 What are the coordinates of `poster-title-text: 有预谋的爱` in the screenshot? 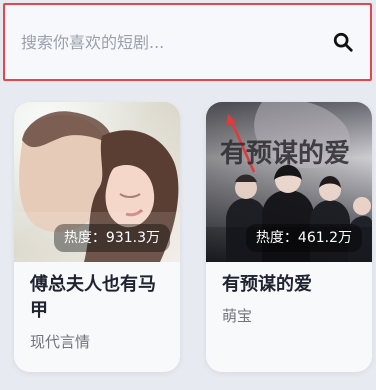 It's located at (285, 153).